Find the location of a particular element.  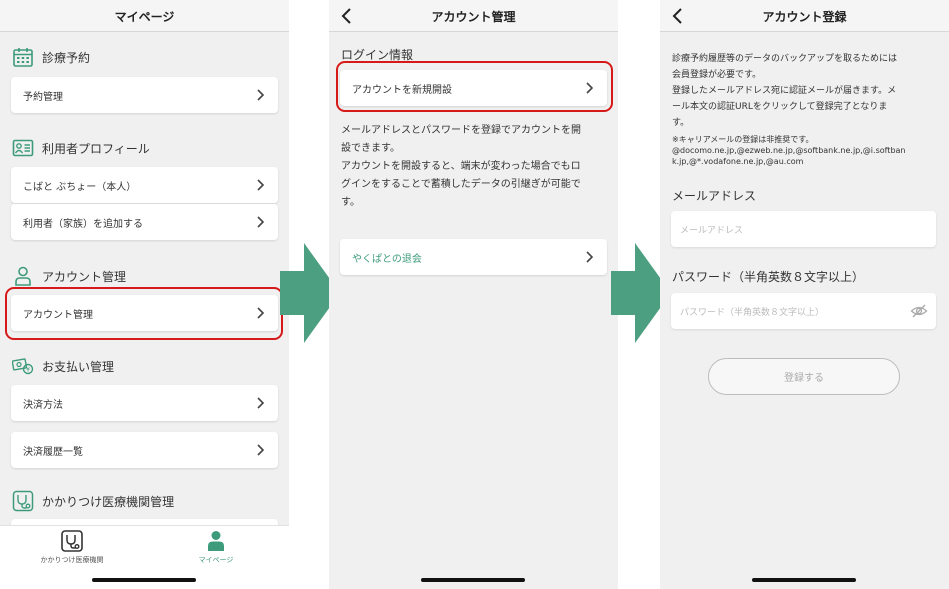

item-label: 決済履歴一覧 is located at coordinates (53, 452).